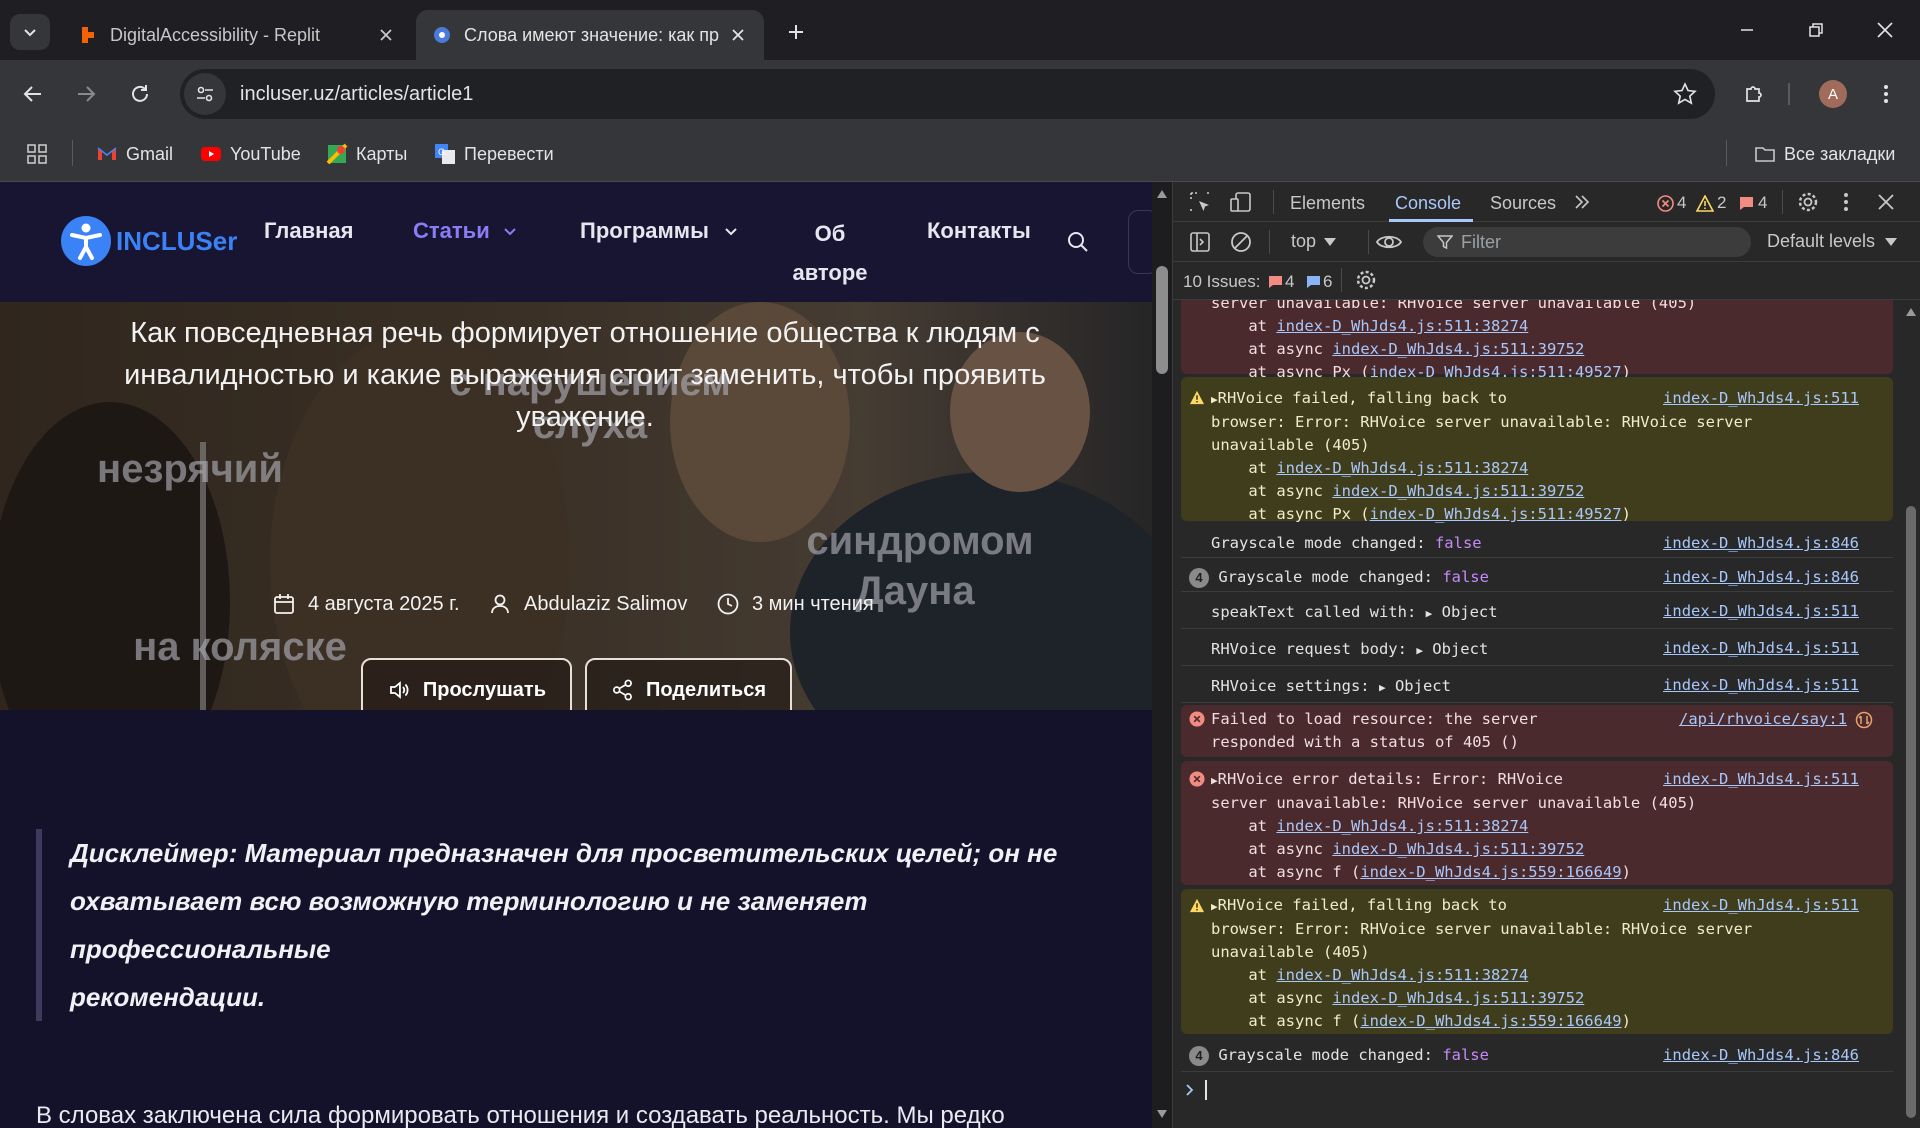 This screenshot has width=1920, height=1128. What do you see at coordinates (1685, 94) in the screenshot?
I see `bookmark-star-icon` at bounding box center [1685, 94].